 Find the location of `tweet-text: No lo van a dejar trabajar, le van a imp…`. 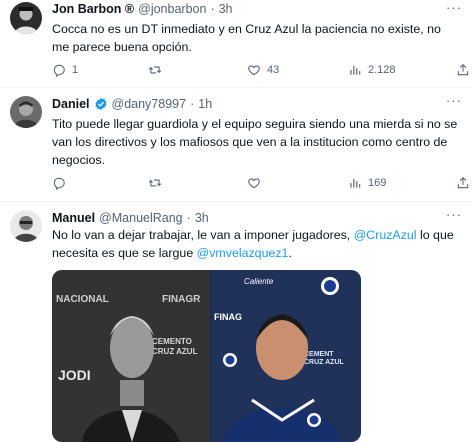

tweet-text: No lo van a dejar trabajar, le van a imp… is located at coordinates (256, 244).